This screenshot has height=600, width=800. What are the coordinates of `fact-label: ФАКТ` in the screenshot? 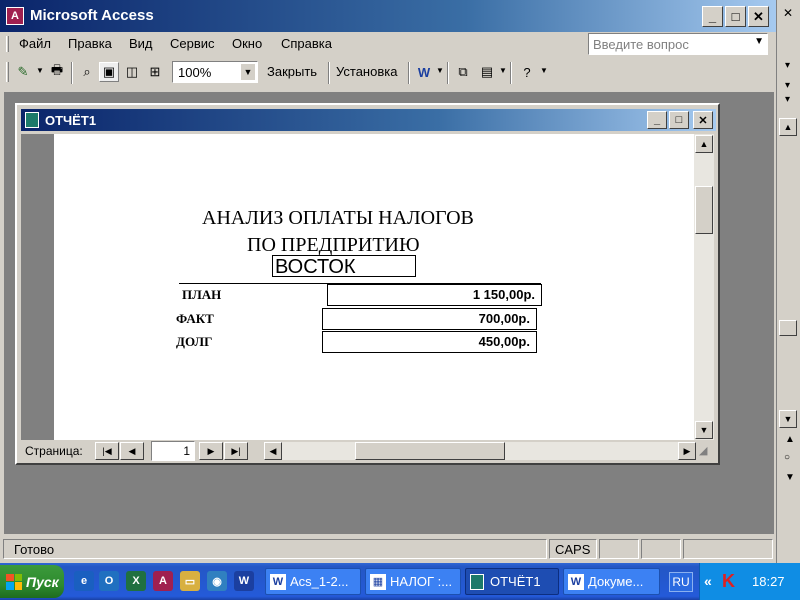 It's located at (195, 318).